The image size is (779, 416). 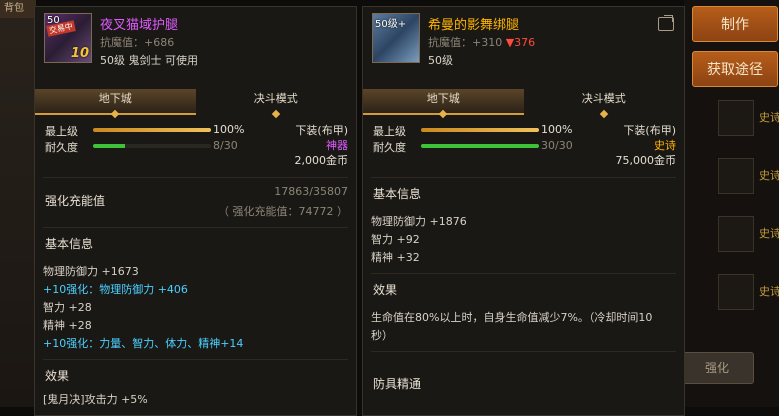 What do you see at coordinates (735, 69) in the screenshot?
I see `obtain-method-button: 获取途径` at bounding box center [735, 69].